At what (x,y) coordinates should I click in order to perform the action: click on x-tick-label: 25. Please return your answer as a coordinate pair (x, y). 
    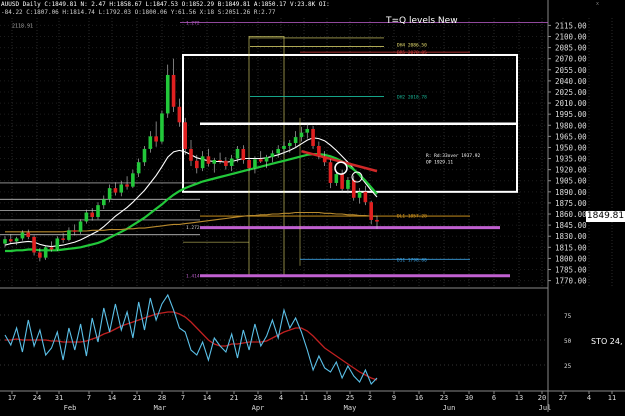
    Looking at the image, I should click on (350, 398).